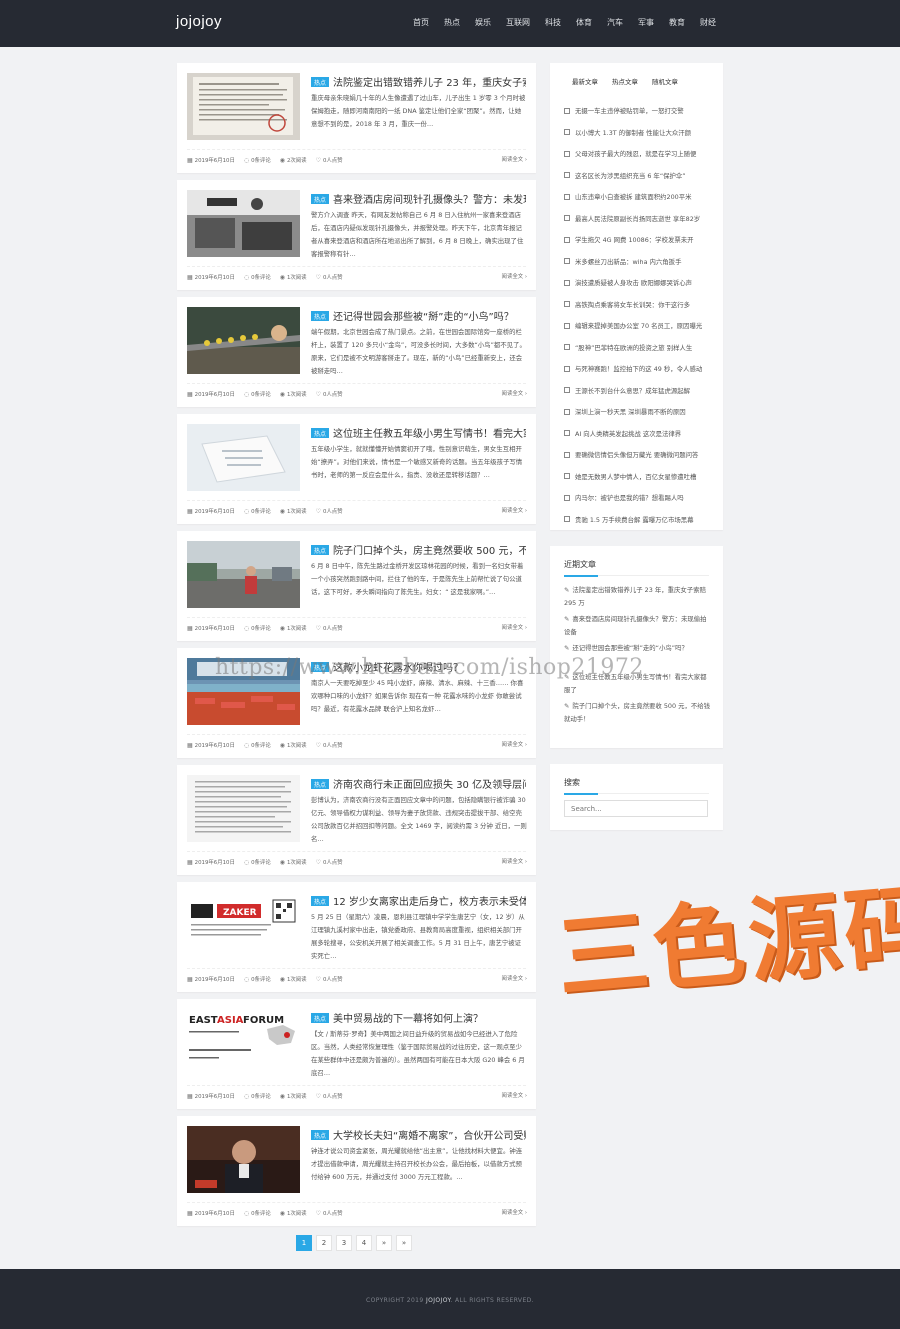  Describe the element at coordinates (708, 22) in the screenshot. I see `nav-item-finance: 财经` at that location.